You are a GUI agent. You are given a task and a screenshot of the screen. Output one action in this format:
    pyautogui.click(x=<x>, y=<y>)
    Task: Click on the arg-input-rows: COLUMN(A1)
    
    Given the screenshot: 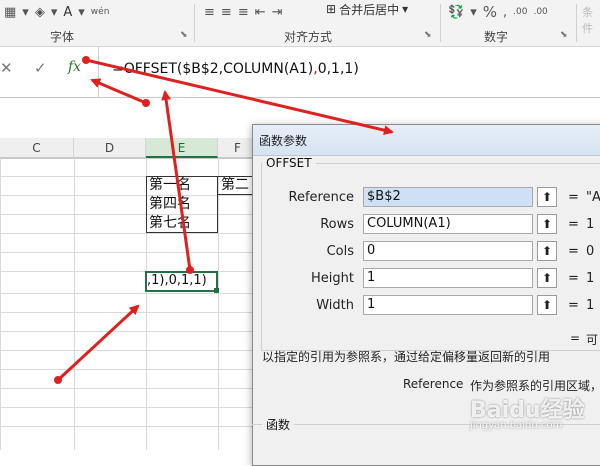 What is the action you would take?
    pyautogui.click(x=448, y=224)
    